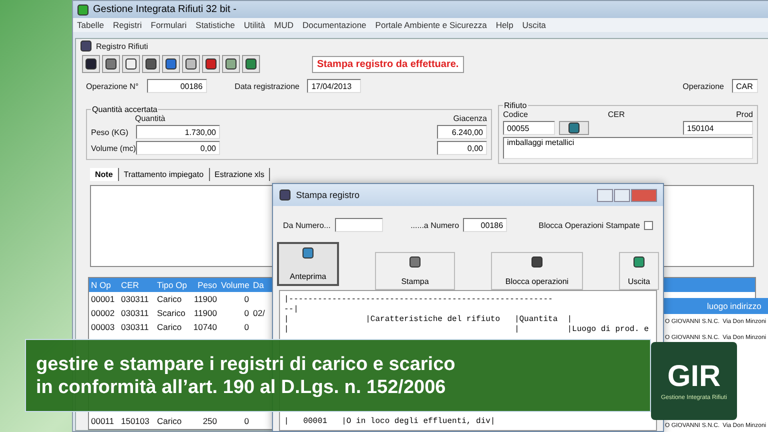 The image size is (768, 432). What do you see at coordinates (90, 25) in the screenshot?
I see `menu-item: Tabelle` at bounding box center [90, 25].